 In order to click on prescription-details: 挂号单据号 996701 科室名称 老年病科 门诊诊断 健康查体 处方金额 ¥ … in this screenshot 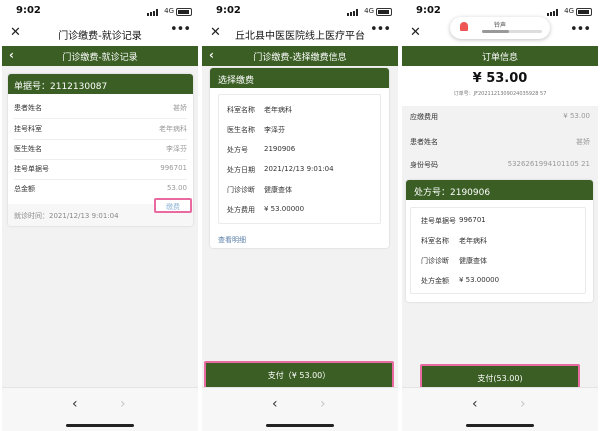, I will do `click(498, 250)`.